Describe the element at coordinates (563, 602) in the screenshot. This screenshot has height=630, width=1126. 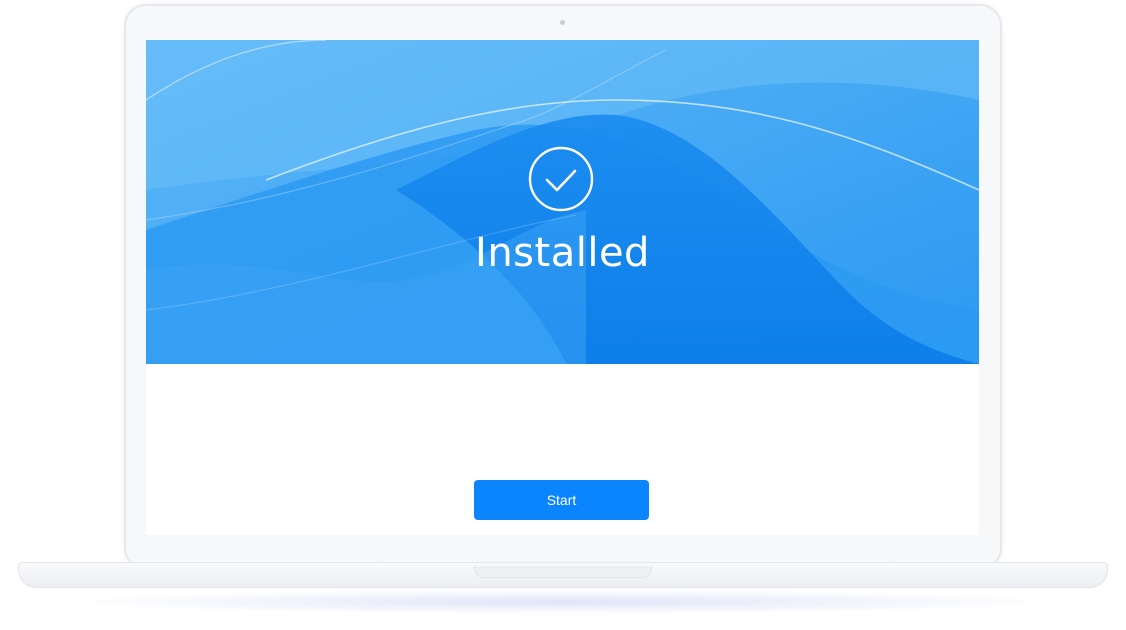
I see `laptop-shadow` at that location.